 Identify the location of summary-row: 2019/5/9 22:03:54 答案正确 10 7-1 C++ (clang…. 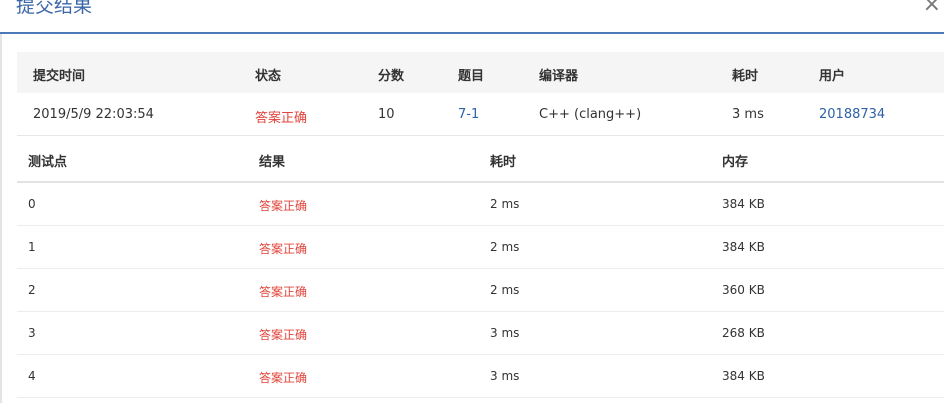
(480, 114).